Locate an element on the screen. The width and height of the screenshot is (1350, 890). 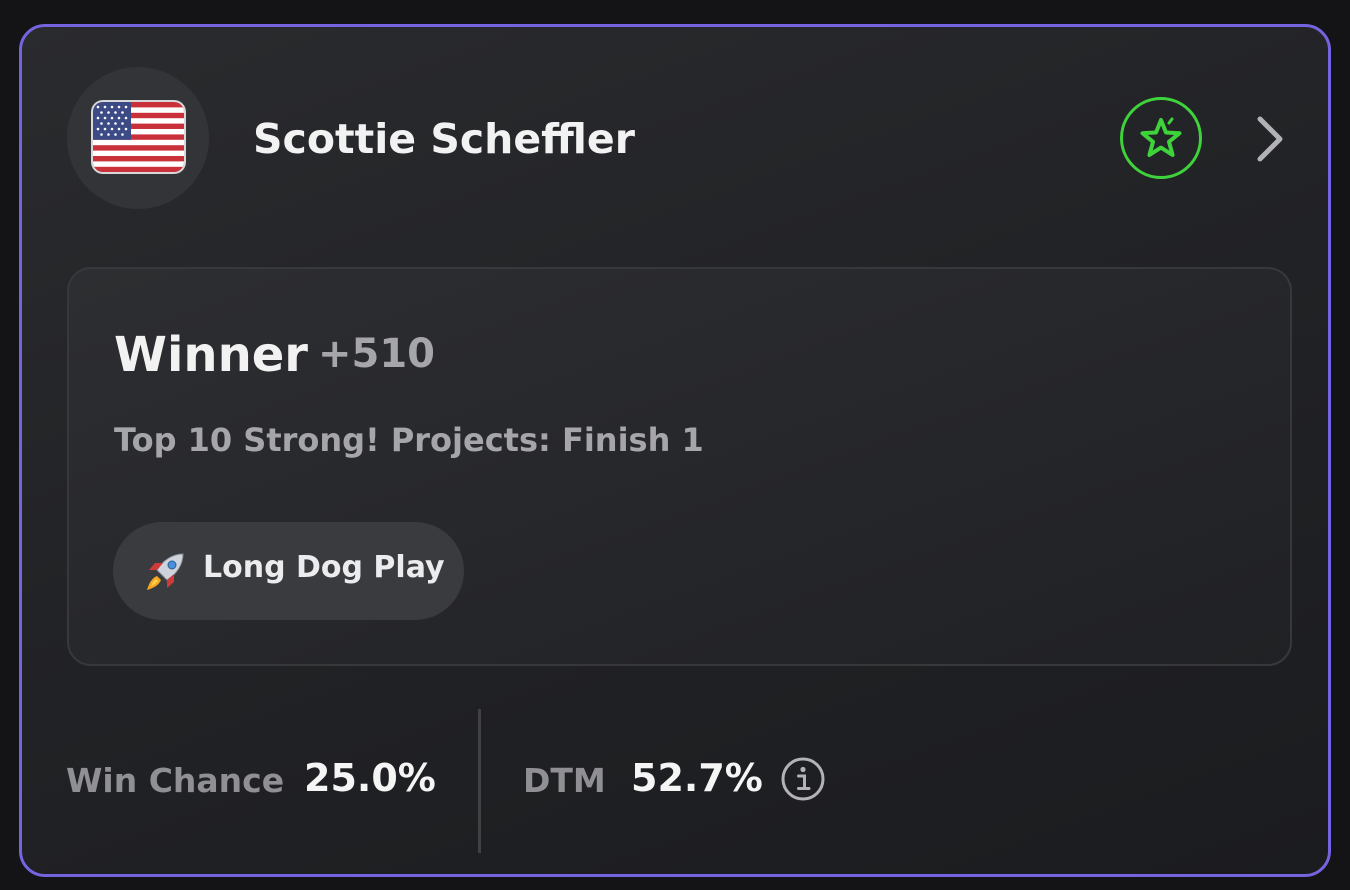
odds-value: +510 is located at coordinates (377, 354).